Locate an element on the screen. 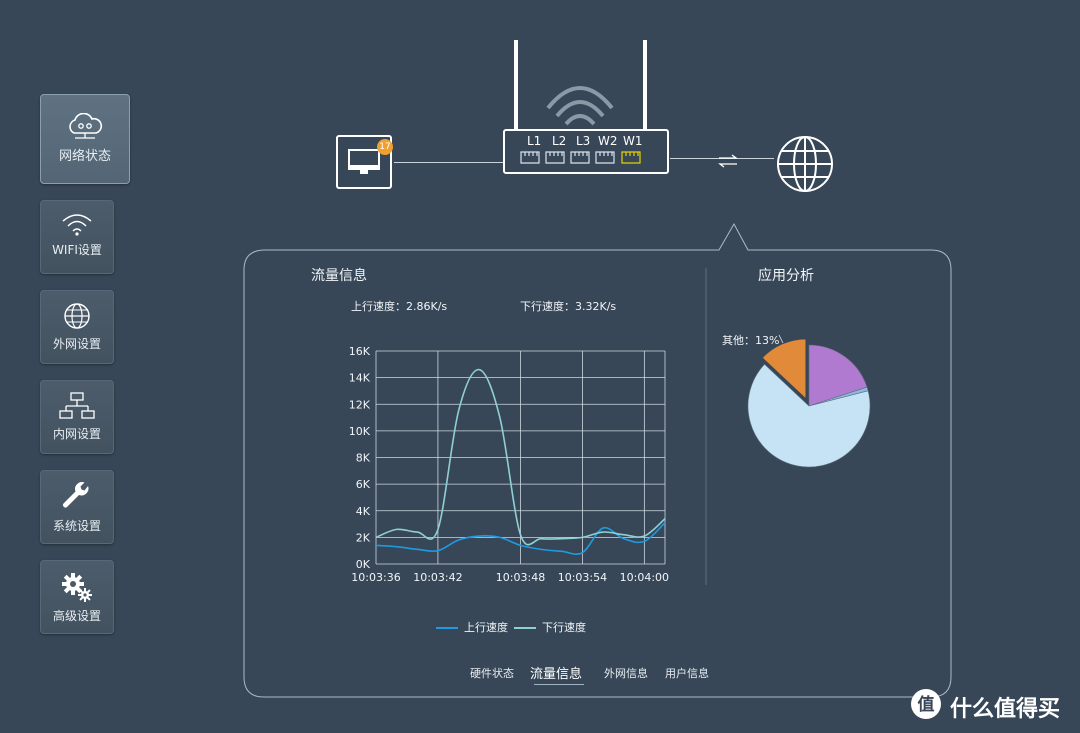 This screenshot has height=733, width=1080. y-tick-label: 2K is located at coordinates (363, 537).